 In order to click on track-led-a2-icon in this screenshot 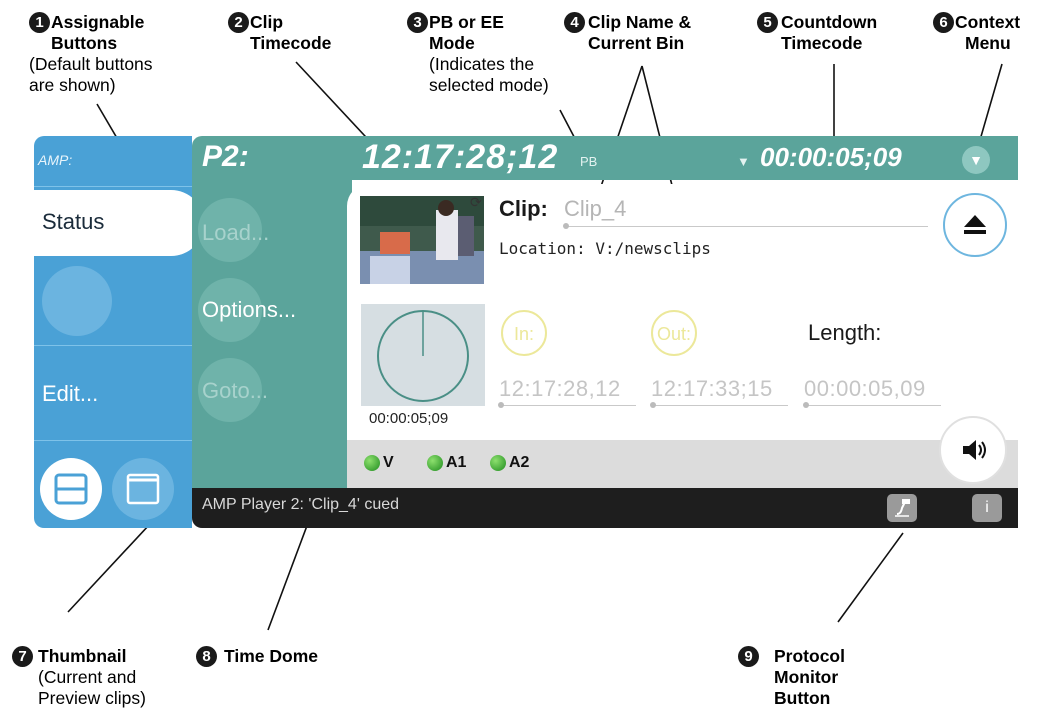, I will do `click(498, 463)`.